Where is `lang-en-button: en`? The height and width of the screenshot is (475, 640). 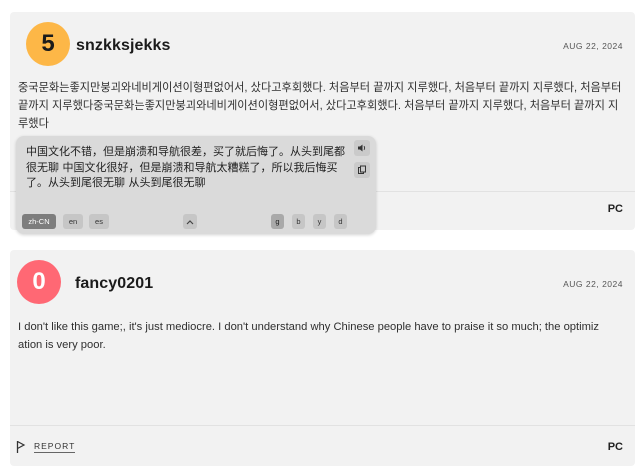
lang-en-button: en is located at coordinates (73, 221).